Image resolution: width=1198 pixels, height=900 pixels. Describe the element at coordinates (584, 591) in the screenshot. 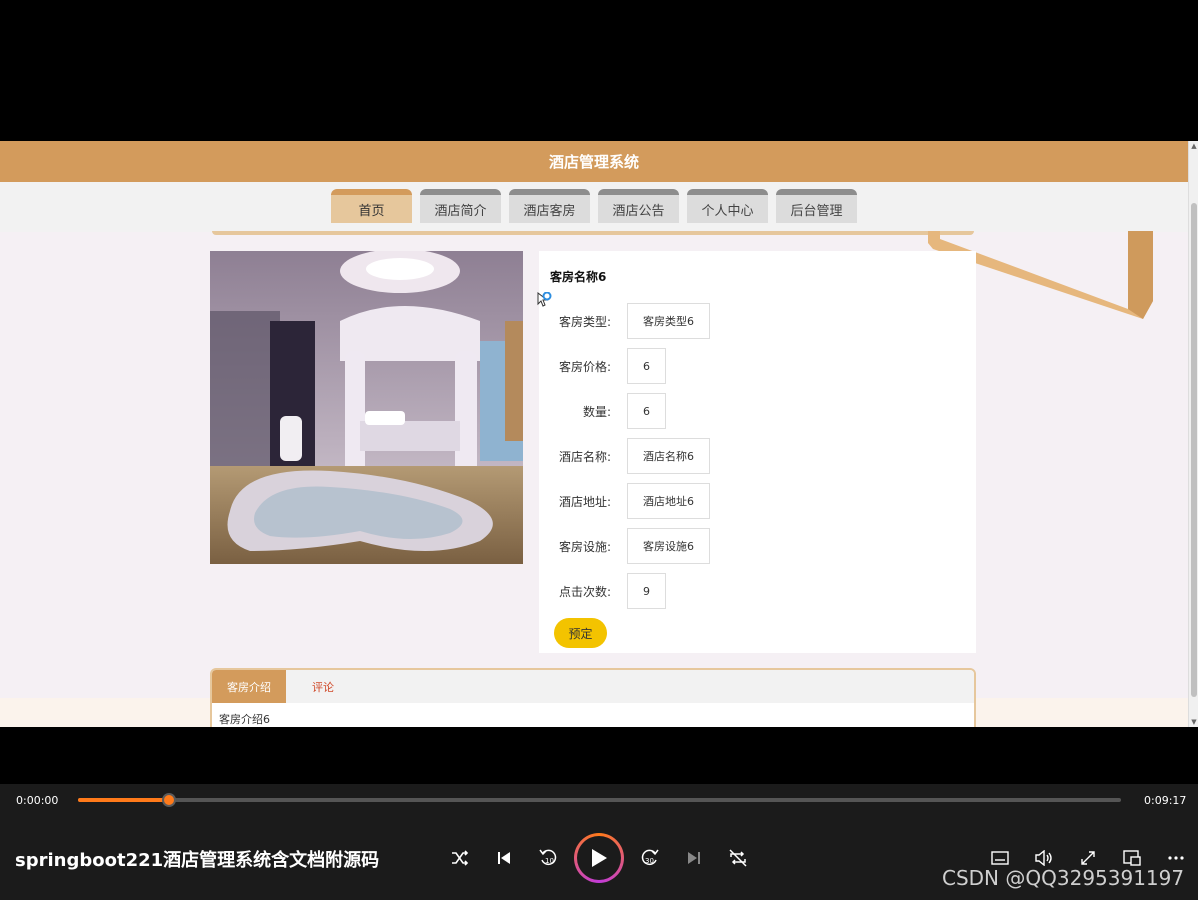

I see `field-label: 点击次数:` at that location.